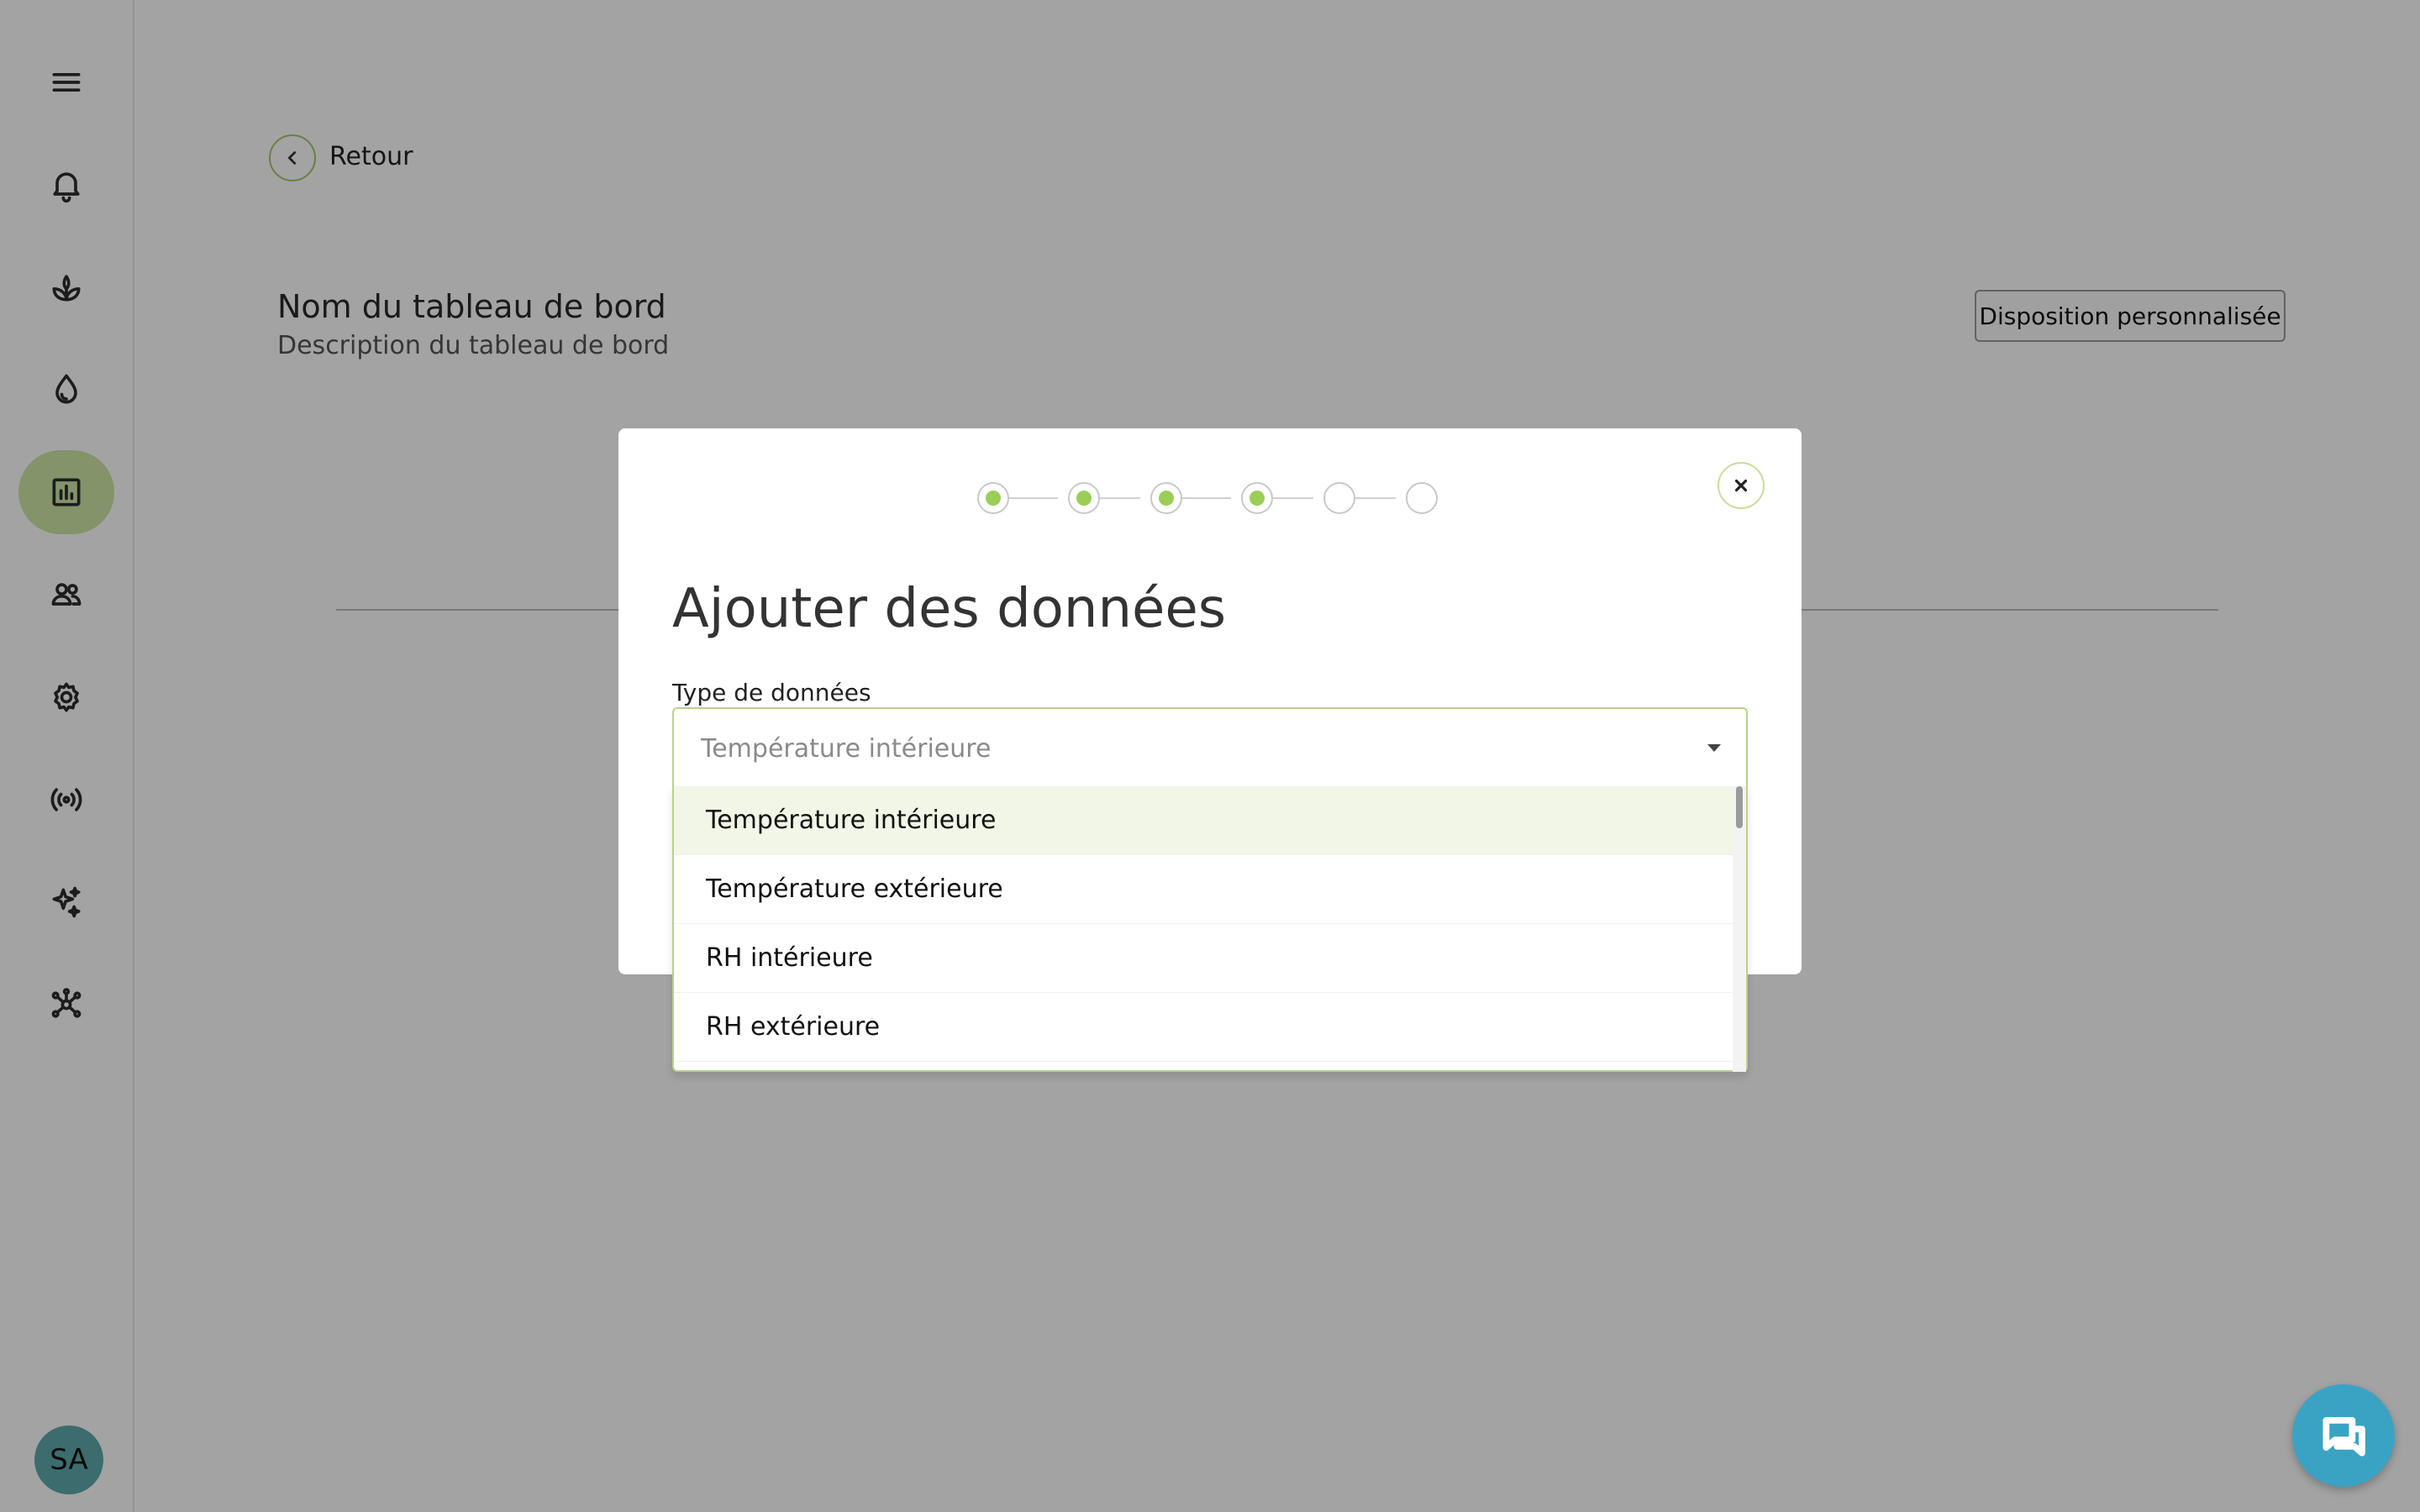 Image resolution: width=2420 pixels, height=1512 pixels. I want to click on dropdown-option: RH extérieure, so click(1204, 1027).